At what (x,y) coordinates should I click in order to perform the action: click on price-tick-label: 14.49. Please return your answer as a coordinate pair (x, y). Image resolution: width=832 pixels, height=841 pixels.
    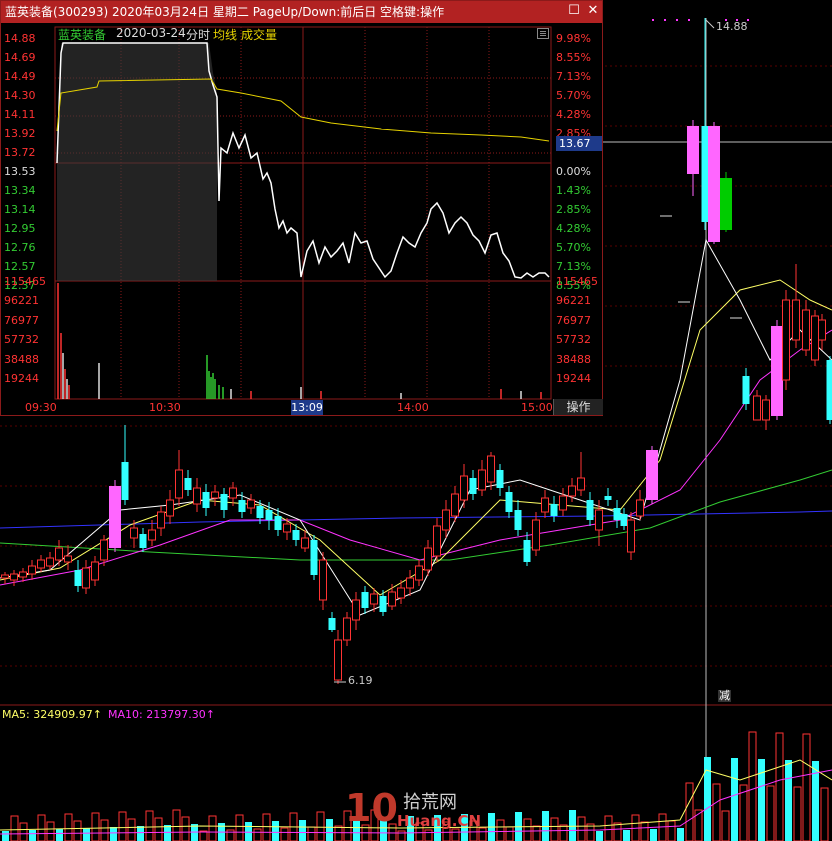
    Looking at the image, I should click on (20, 76).